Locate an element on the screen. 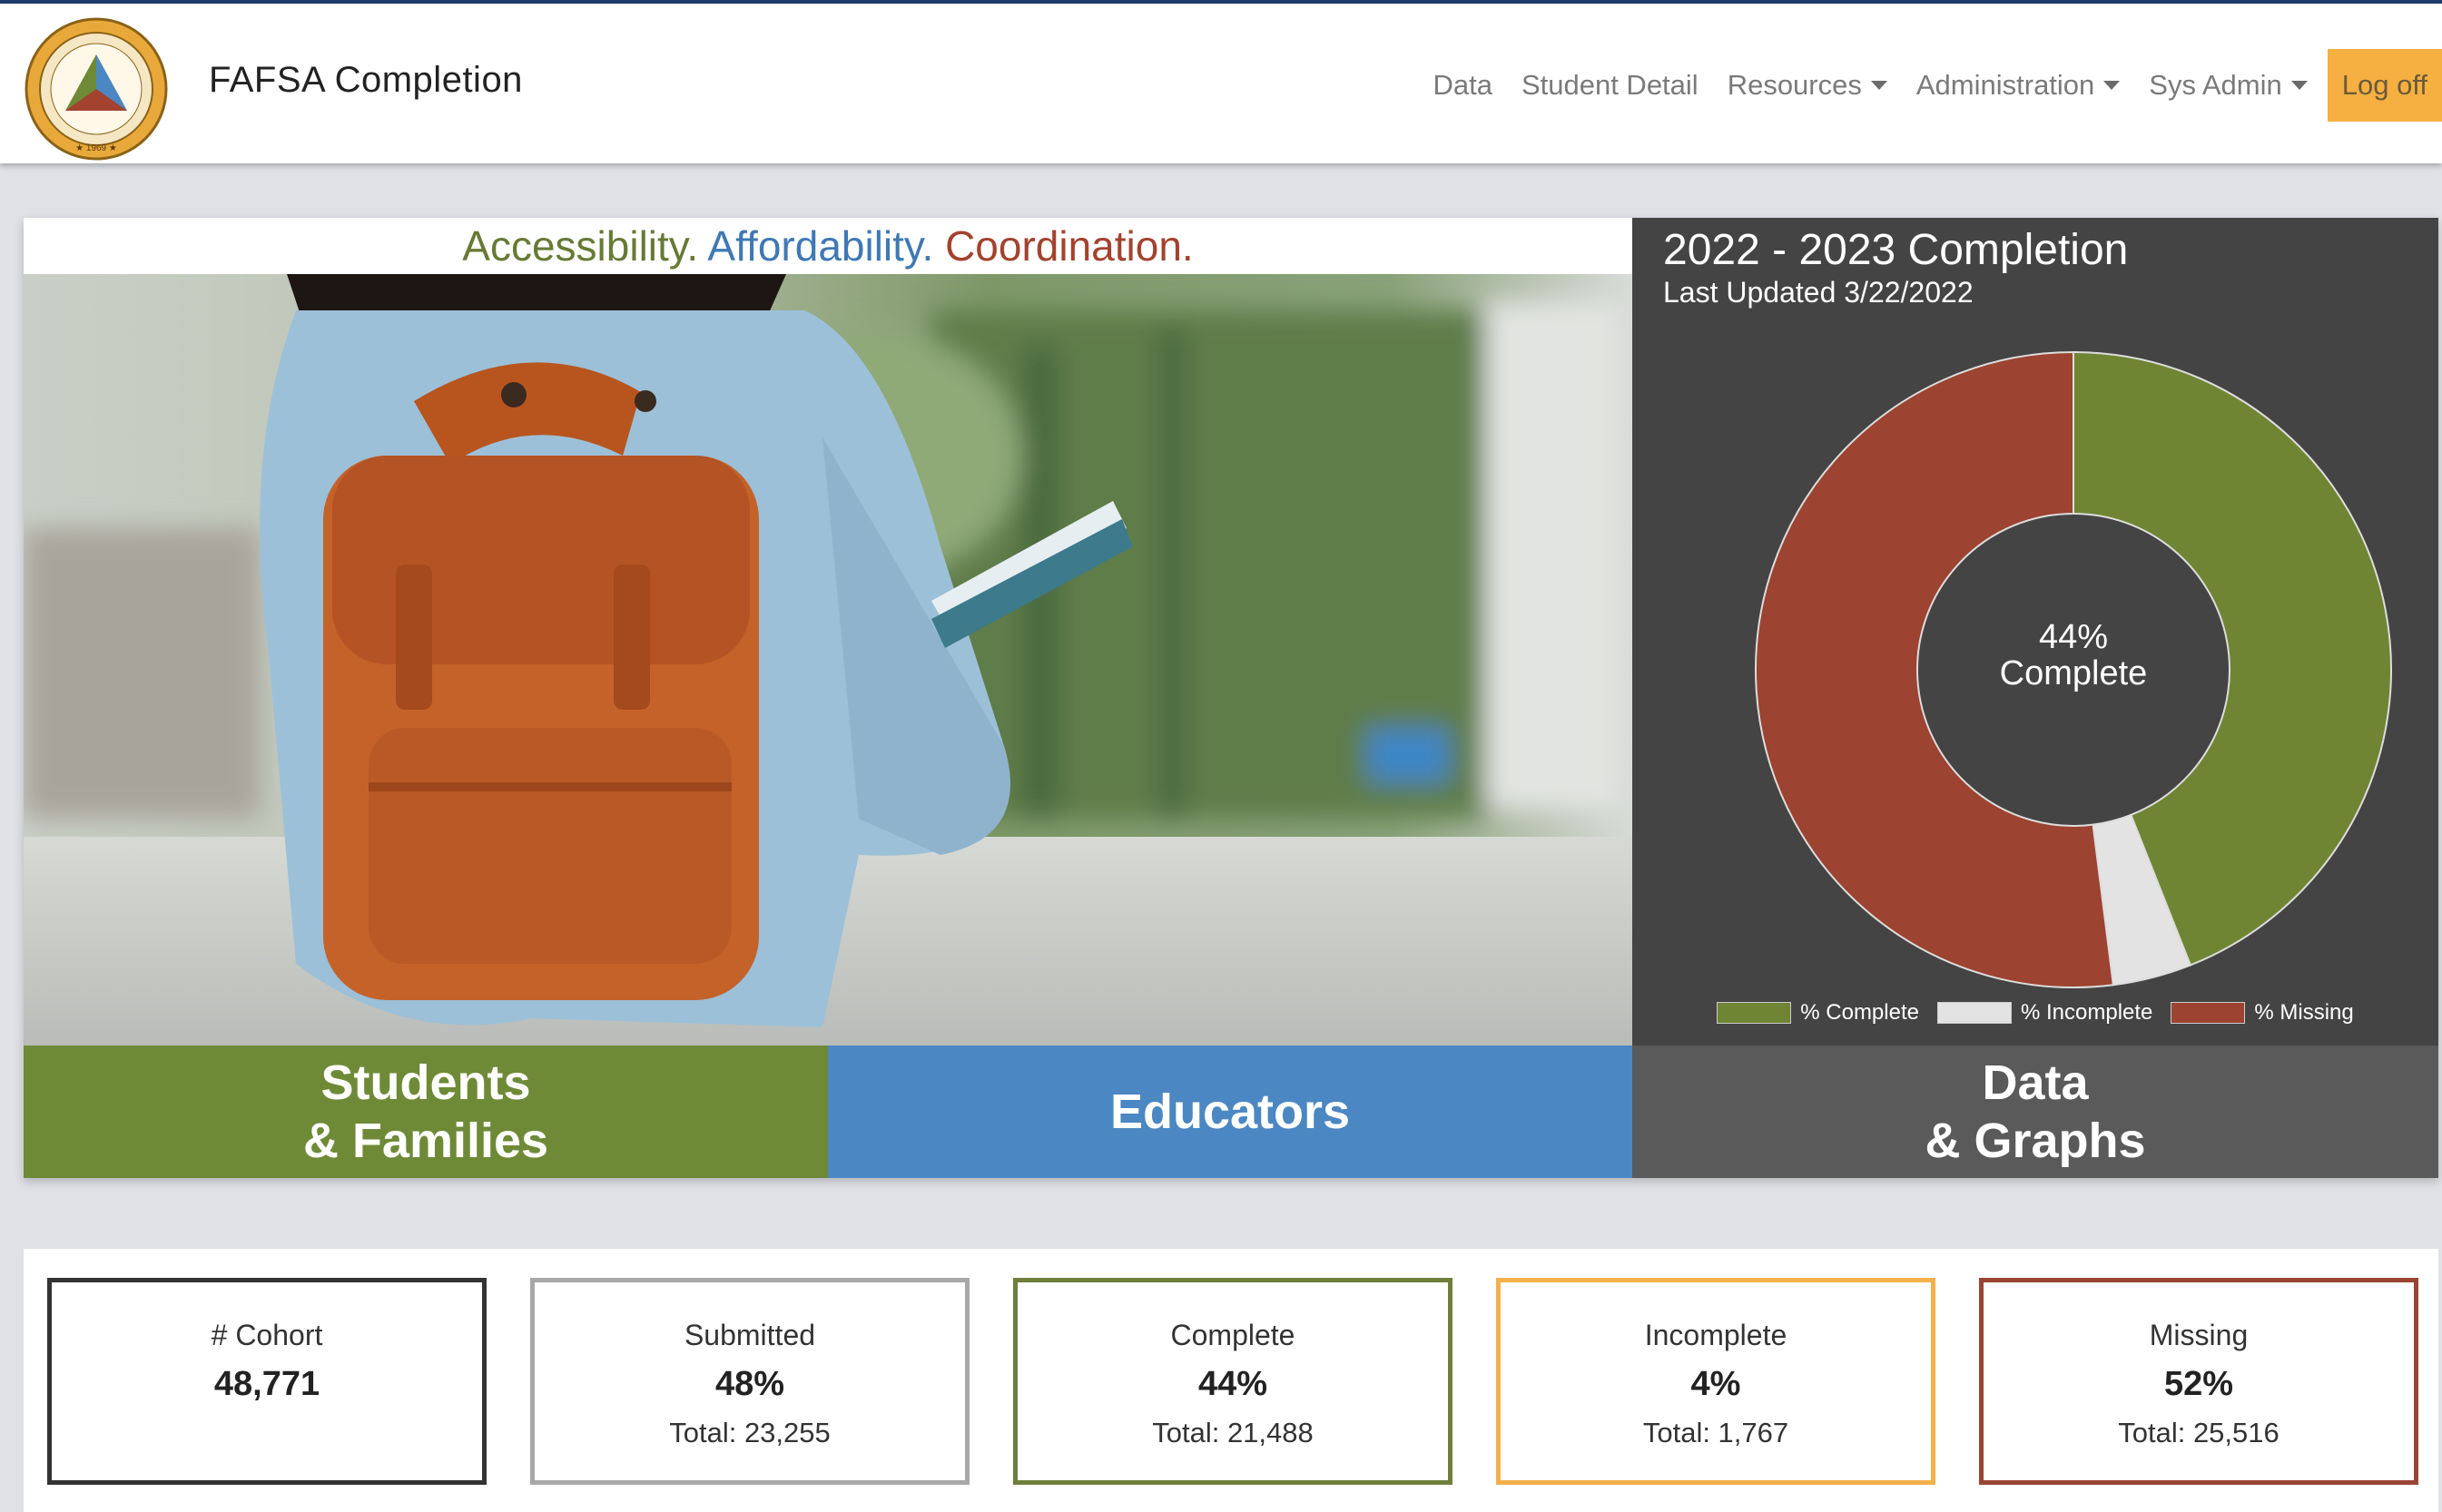 Image resolution: width=2442 pixels, height=1512 pixels. stat-value: 48% is located at coordinates (749, 1384).